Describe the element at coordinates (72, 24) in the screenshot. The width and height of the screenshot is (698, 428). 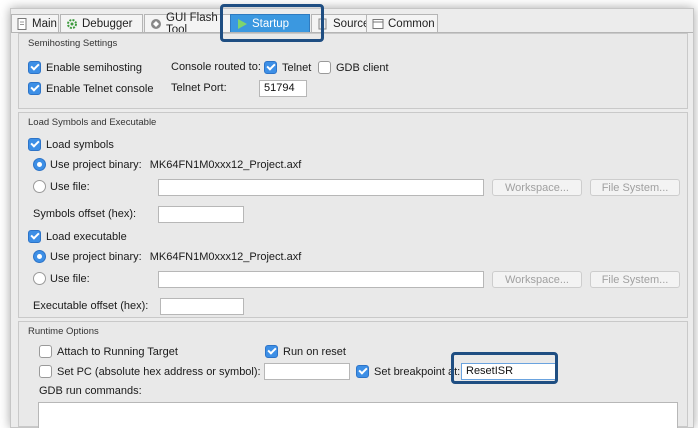
I see `gear-icon` at that location.